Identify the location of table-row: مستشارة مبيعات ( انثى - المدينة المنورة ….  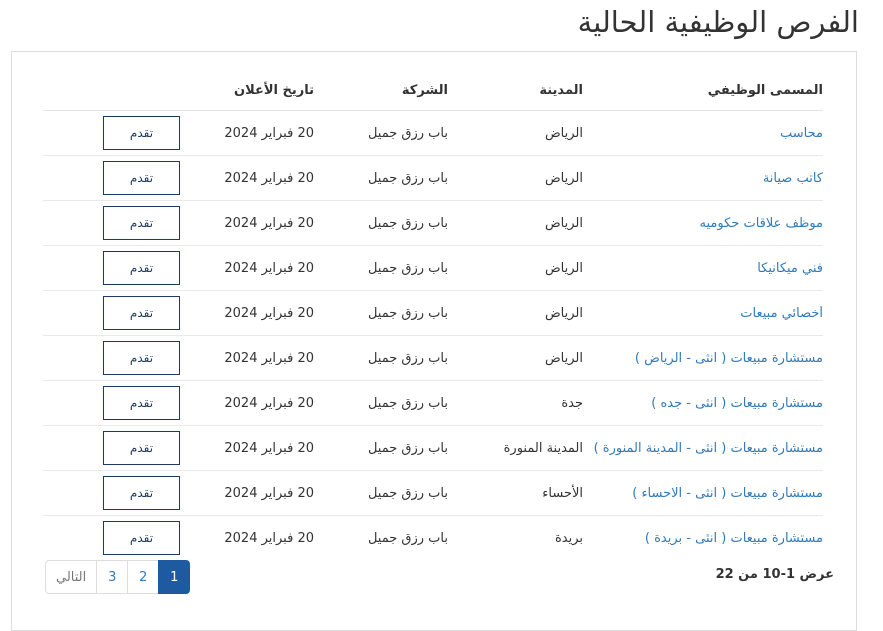
(433, 448).